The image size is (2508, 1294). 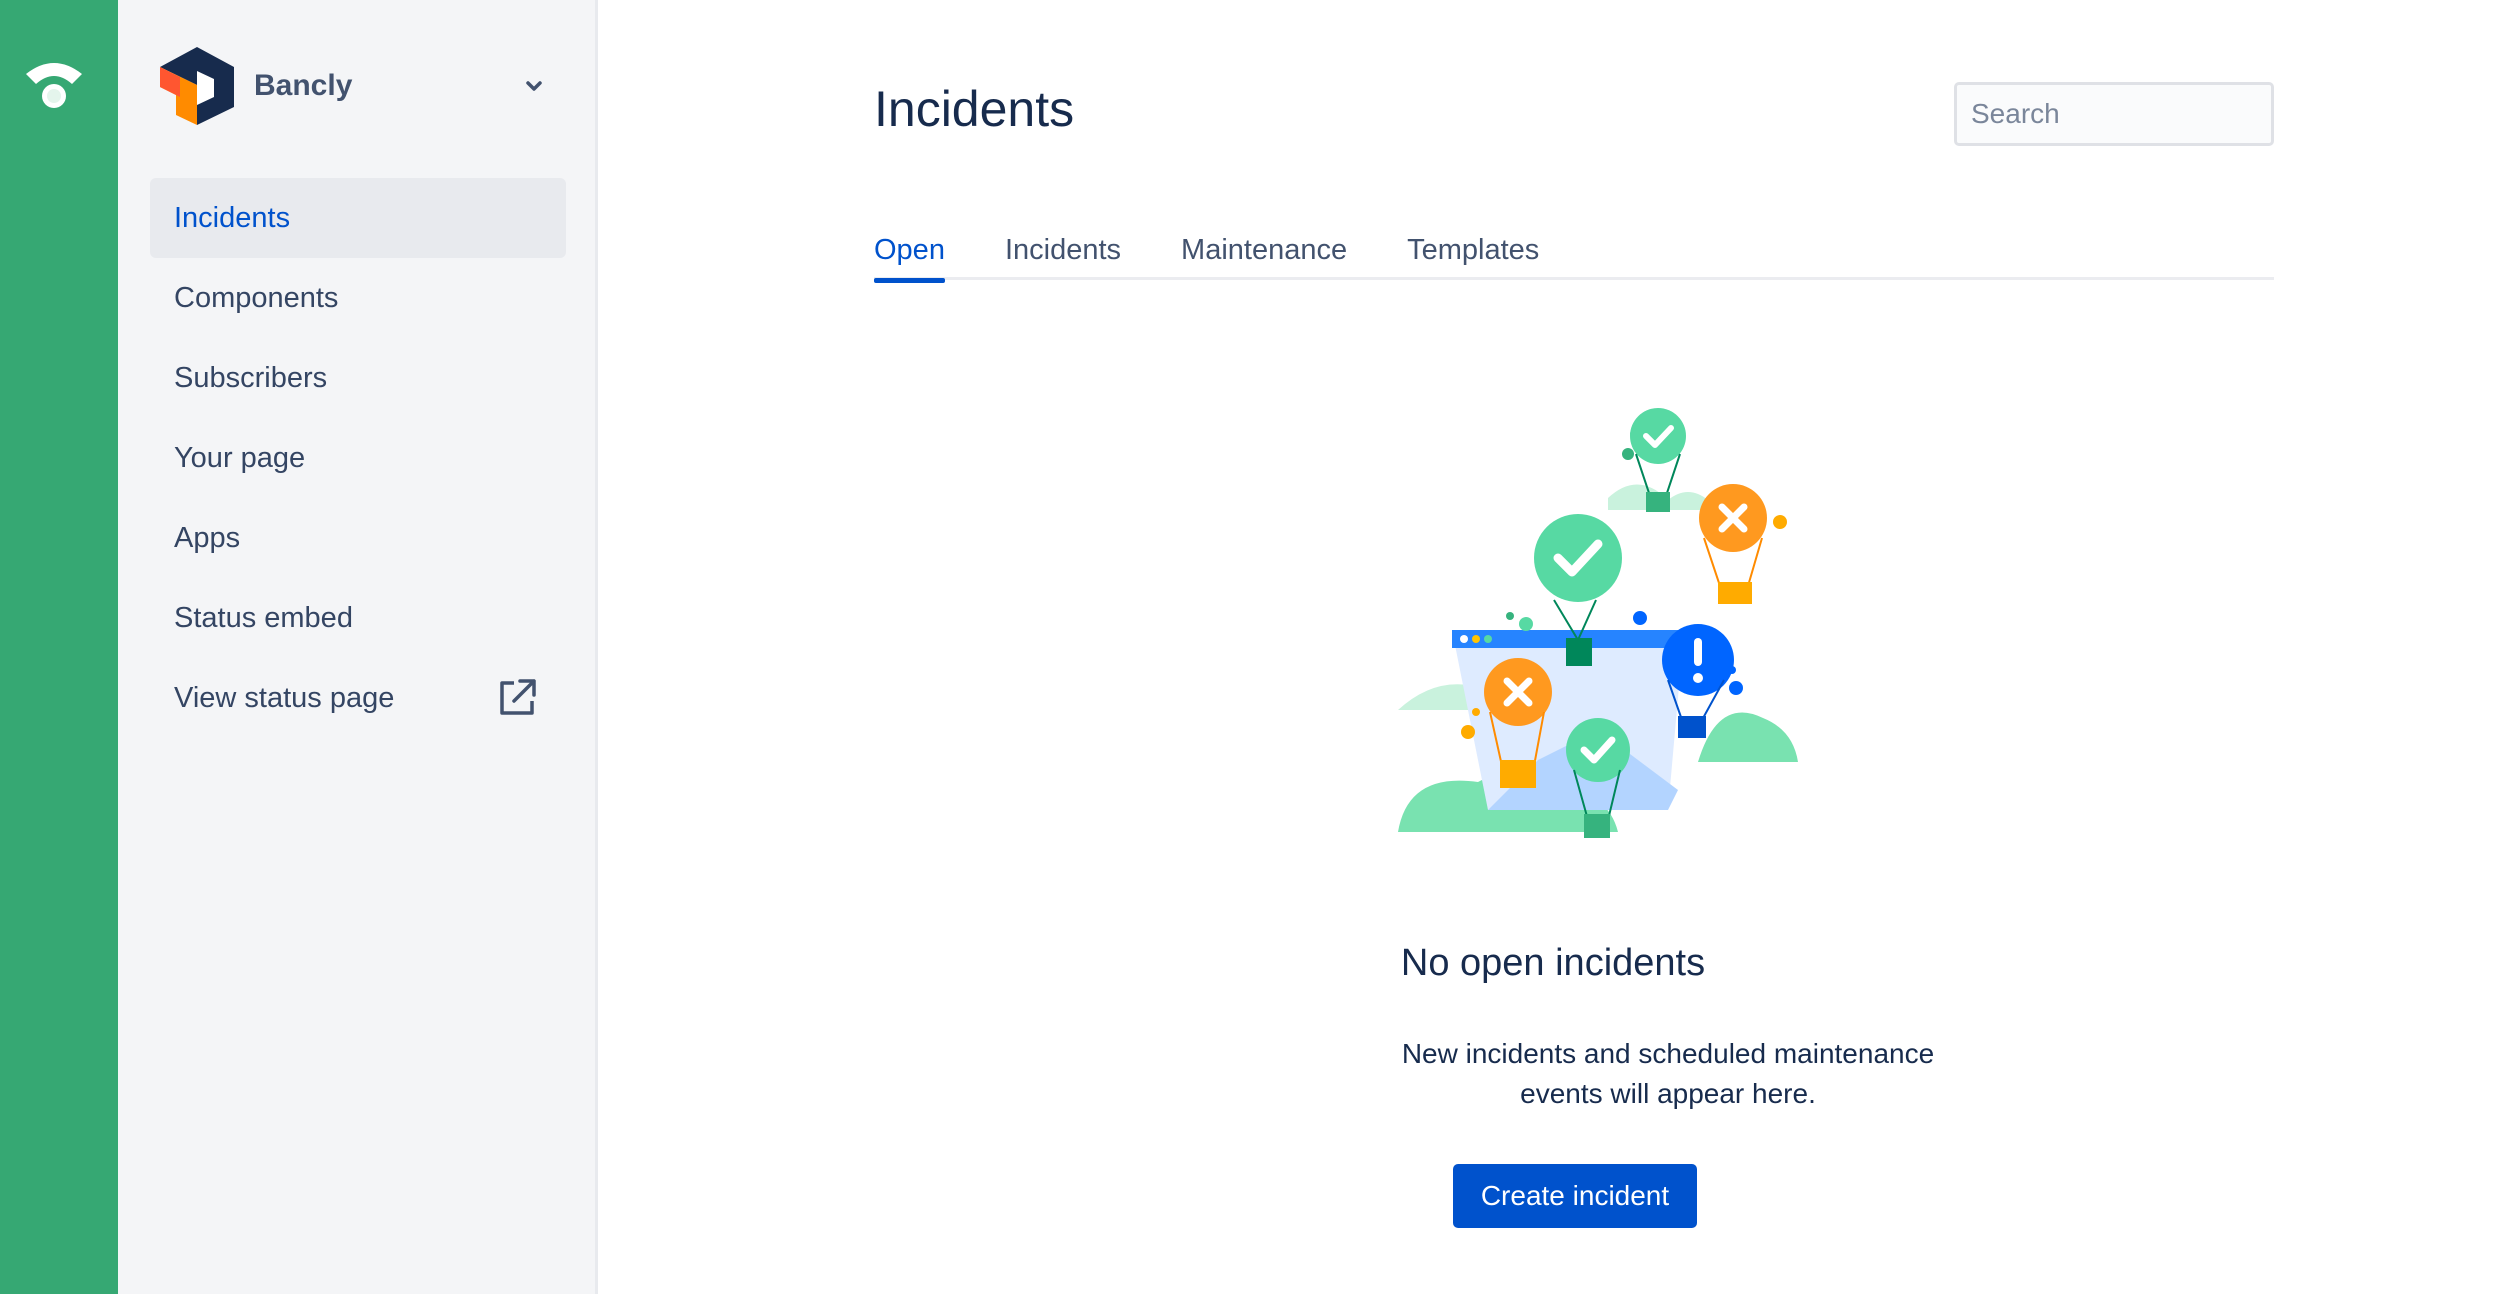 What do you see at coordinates (54, 84) in the screenshot?
I see `statuspage-logo-icon` at bounding box center [54, 84].